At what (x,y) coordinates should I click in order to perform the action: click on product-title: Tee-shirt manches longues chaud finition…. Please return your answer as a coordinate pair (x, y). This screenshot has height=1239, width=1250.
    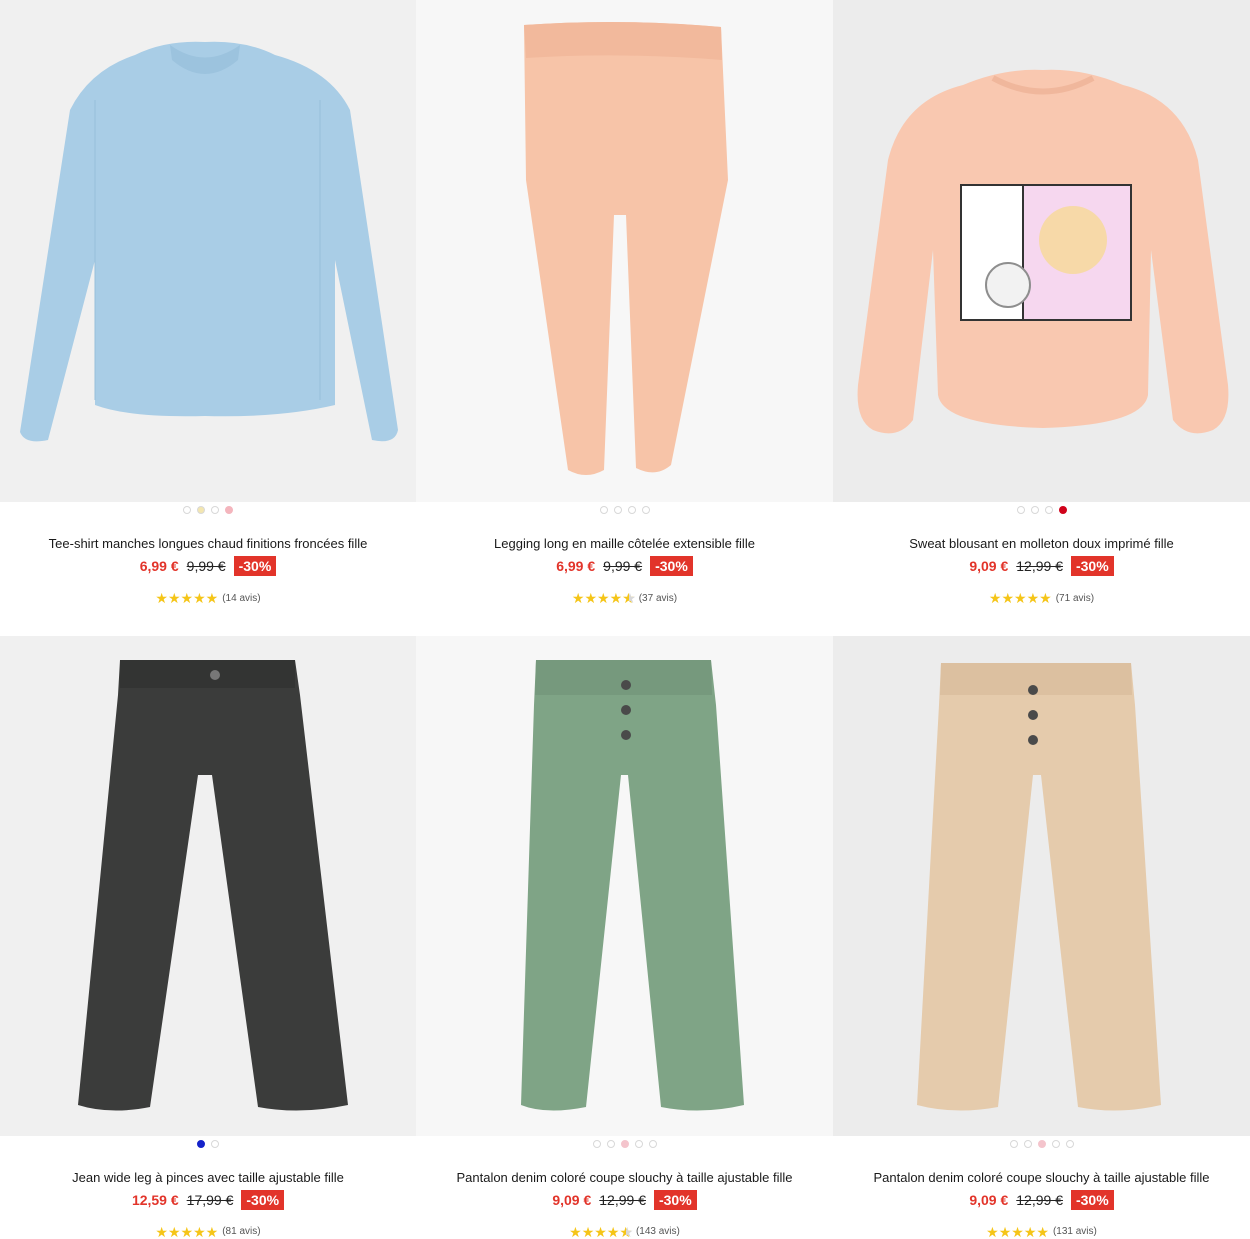
    Looking at the image, I should click on (208, 543).